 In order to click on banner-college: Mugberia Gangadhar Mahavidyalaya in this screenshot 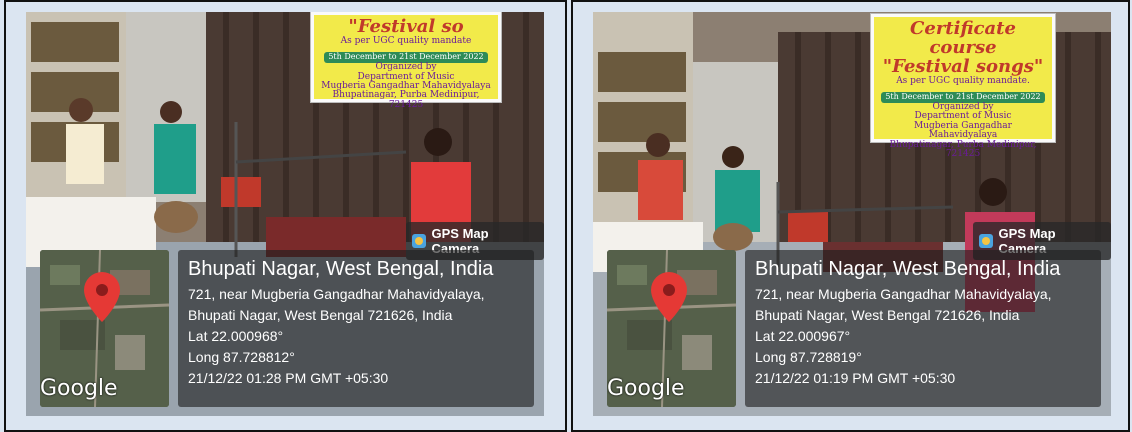, I will do `click(963, 130)`.